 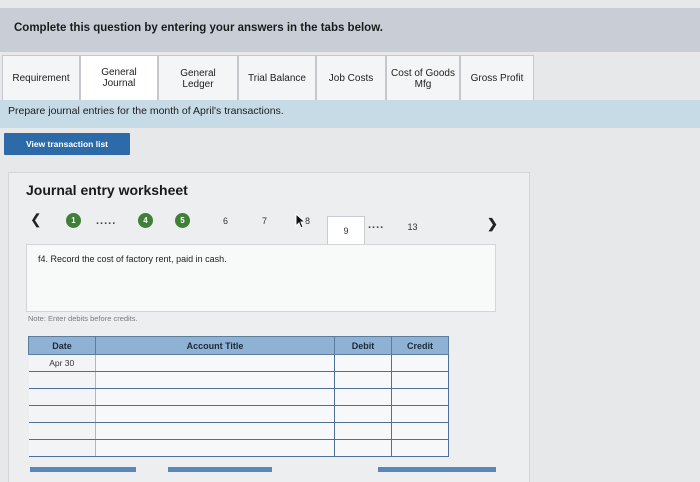 I want to click on step-9-current: 9, so click(x=346, y=230).